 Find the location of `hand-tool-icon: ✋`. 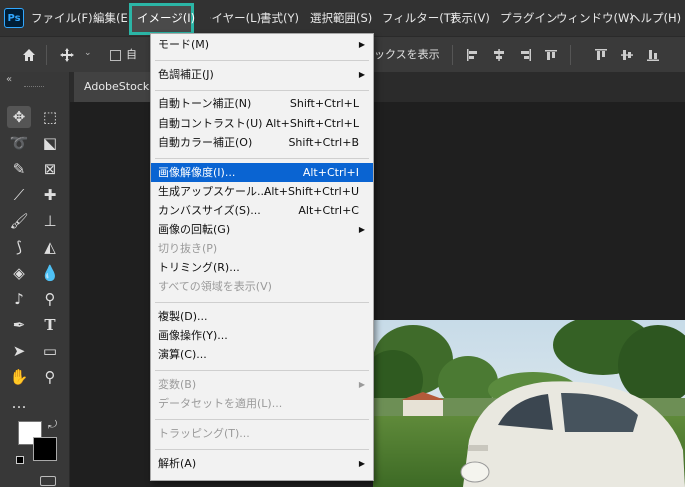

hand-tool-icon: ✋ is located at coordinates (19, 377).